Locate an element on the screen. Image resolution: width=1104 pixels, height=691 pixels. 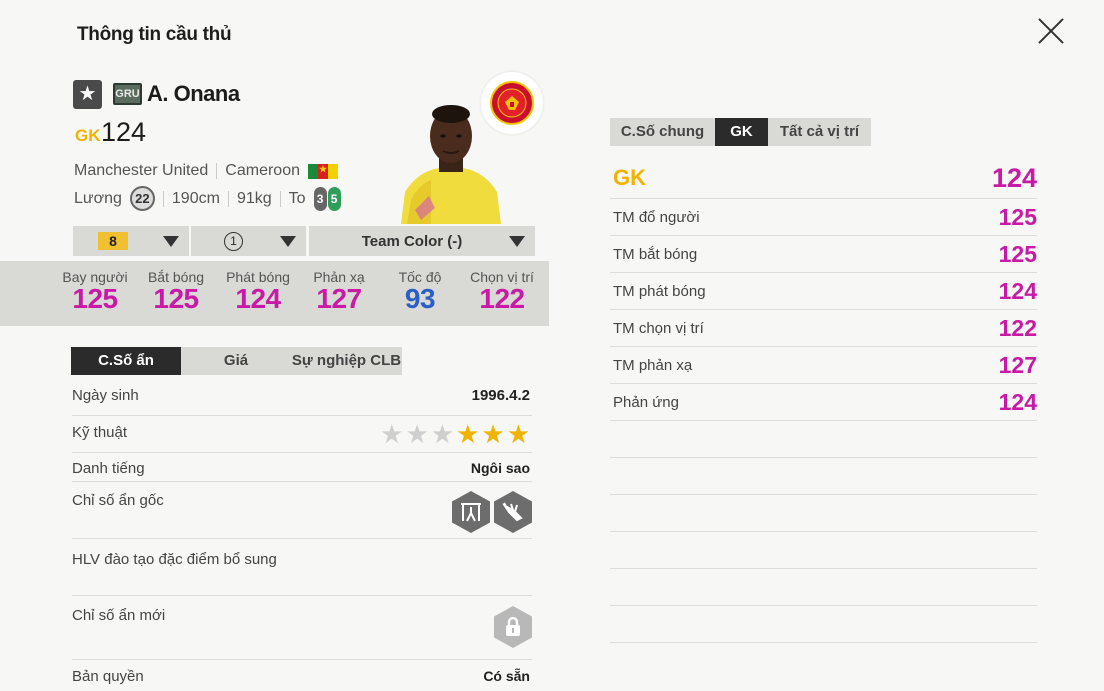
upgrade-level-dropdown: 8 is located at coordinates (131, 241).